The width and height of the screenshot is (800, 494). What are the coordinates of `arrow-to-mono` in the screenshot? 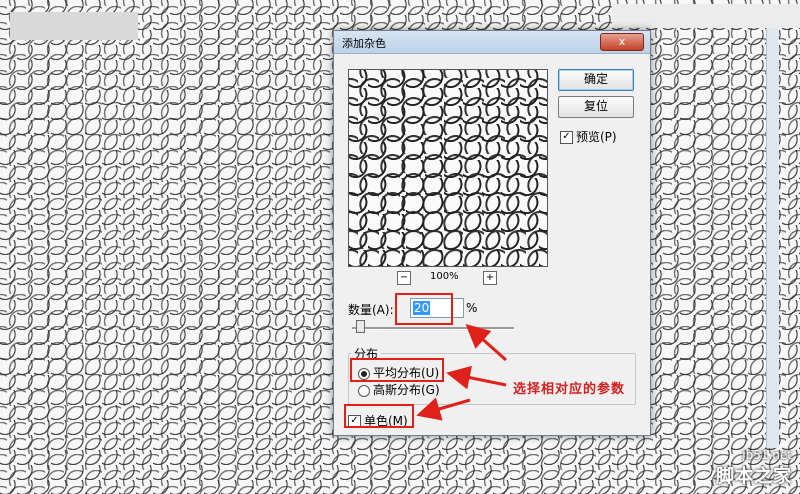 It's located at (443, 409).